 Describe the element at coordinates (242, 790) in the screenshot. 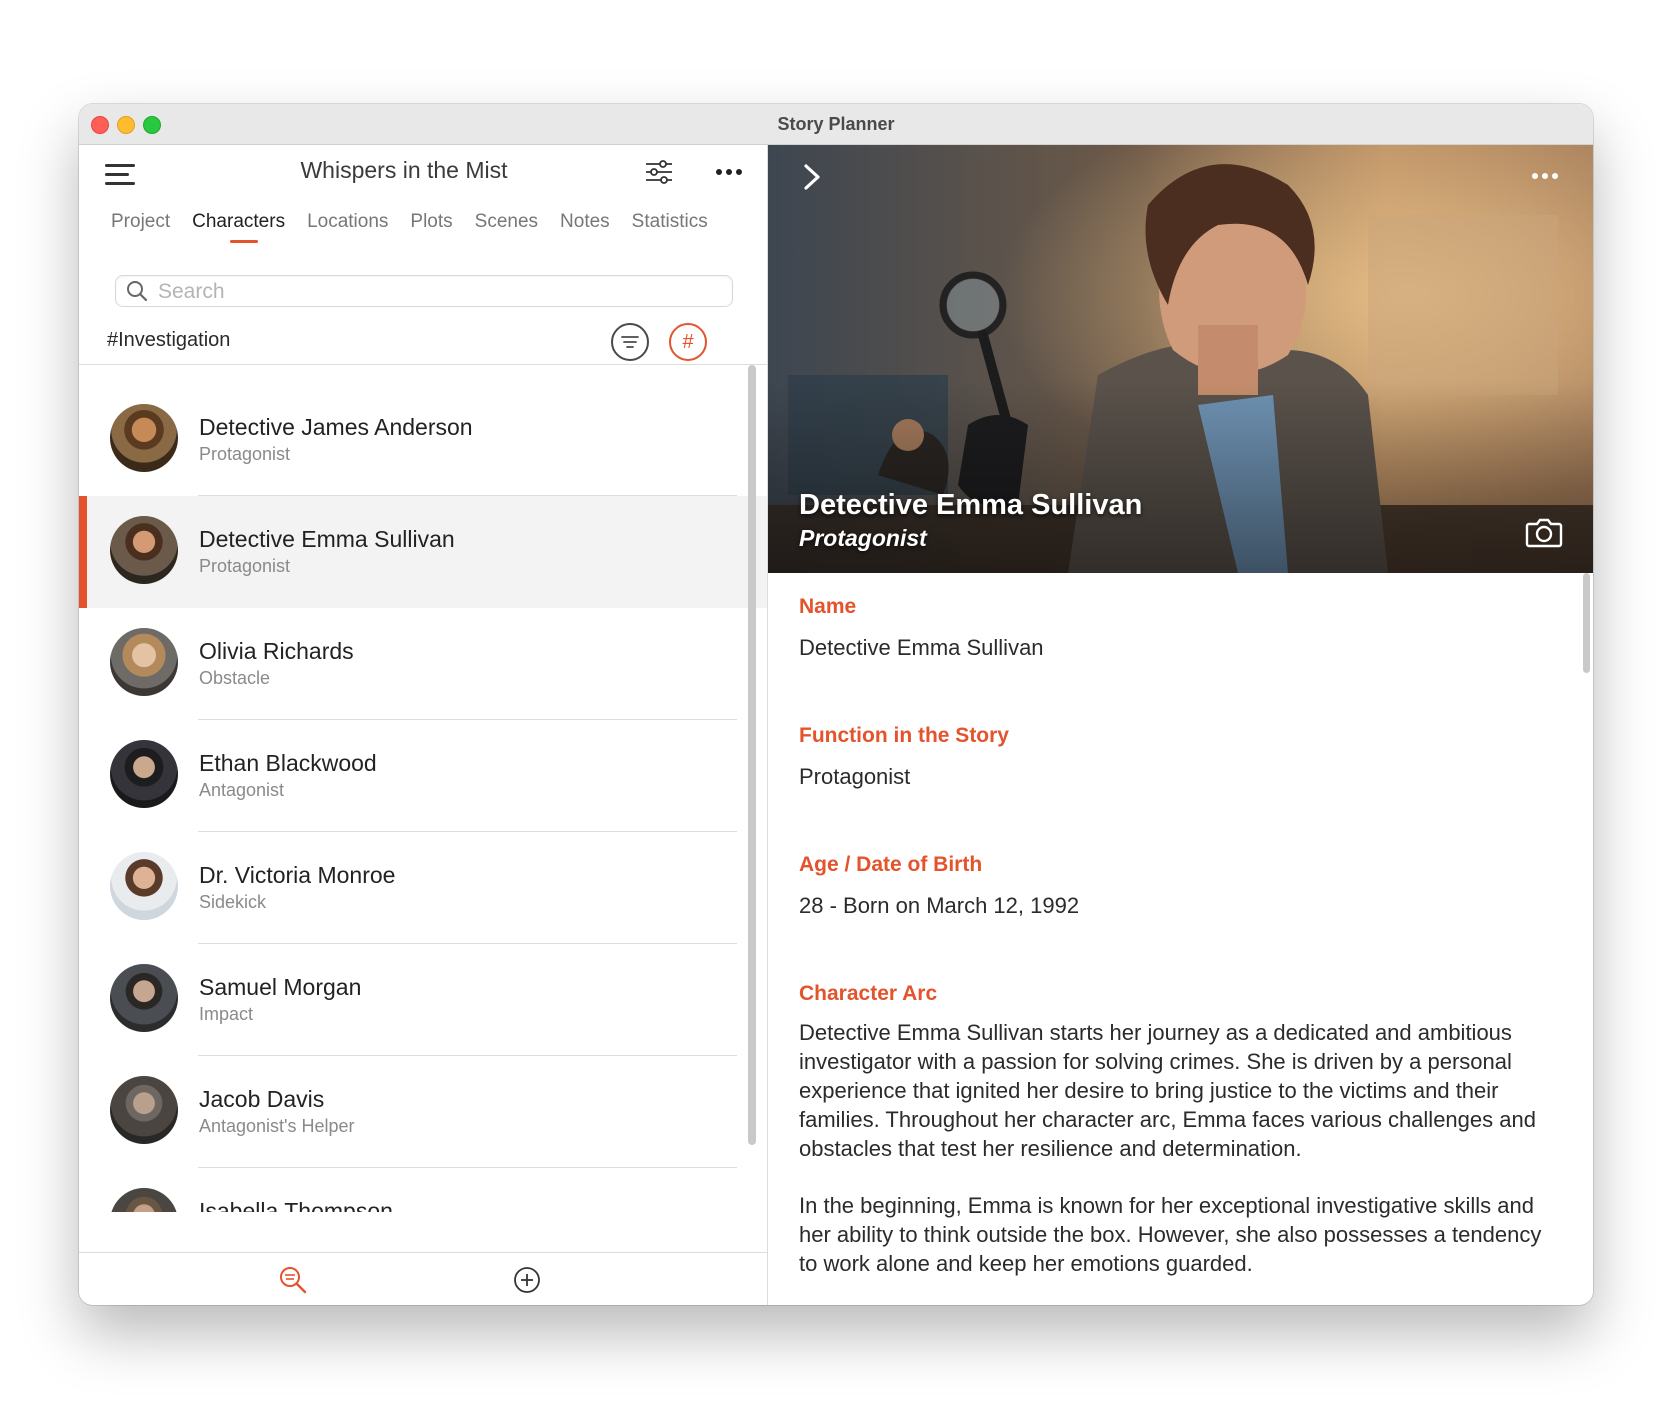

I see `character-role: Antagonist` at that location.